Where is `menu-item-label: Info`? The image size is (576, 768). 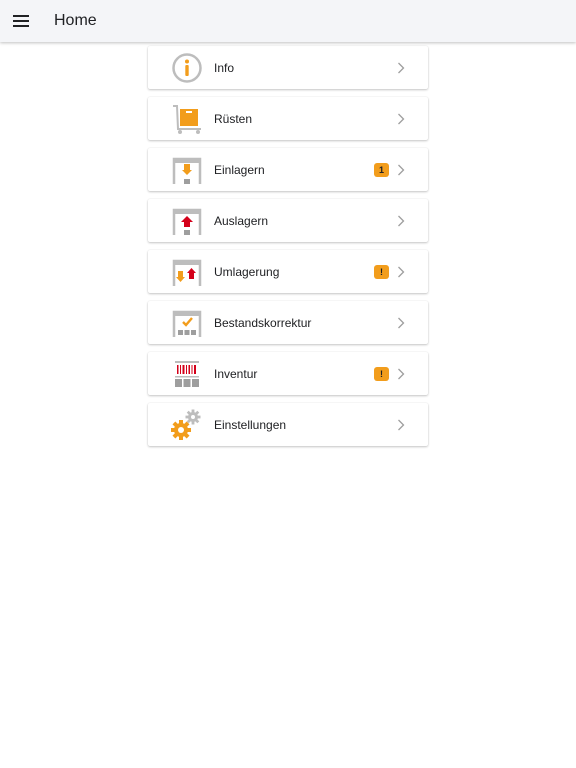
menu-item-label: Info is located at coordinates (224, 67).